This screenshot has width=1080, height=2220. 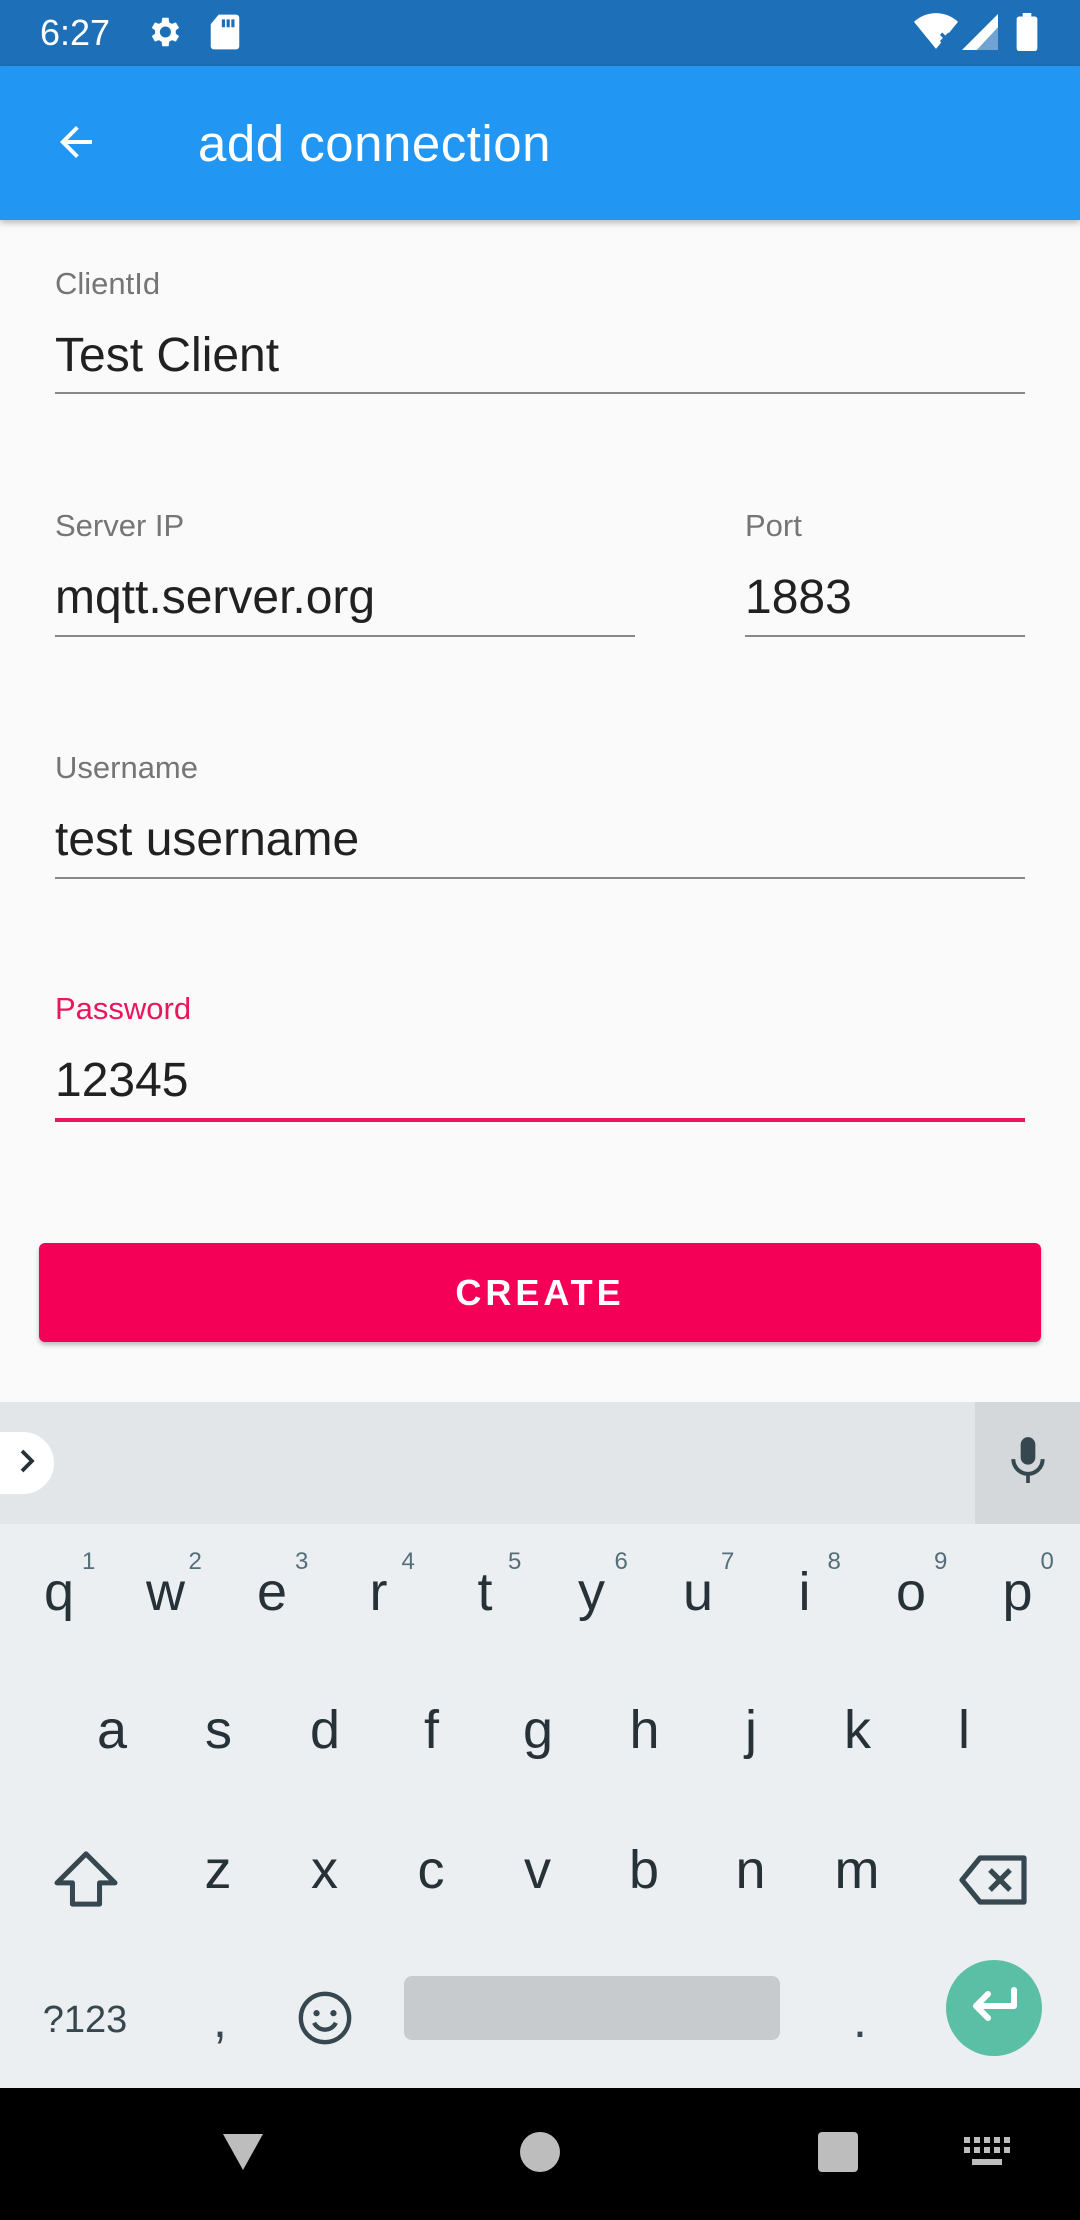 I want to click on password-input: 12345, so click(x=121, y=1081).